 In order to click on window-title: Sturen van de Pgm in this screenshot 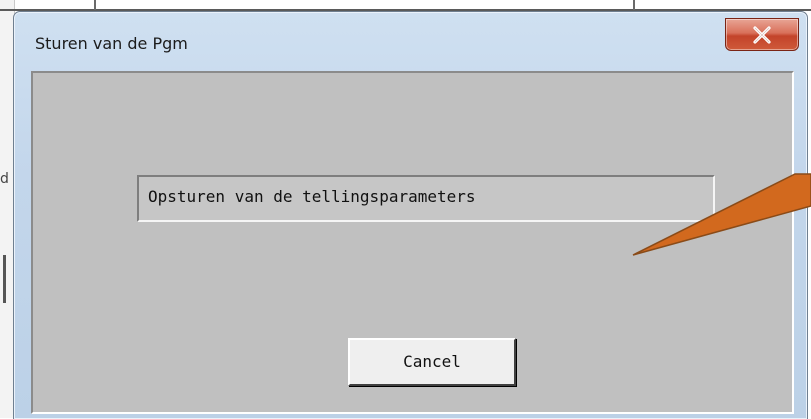, I will do `click(111, 43)`.